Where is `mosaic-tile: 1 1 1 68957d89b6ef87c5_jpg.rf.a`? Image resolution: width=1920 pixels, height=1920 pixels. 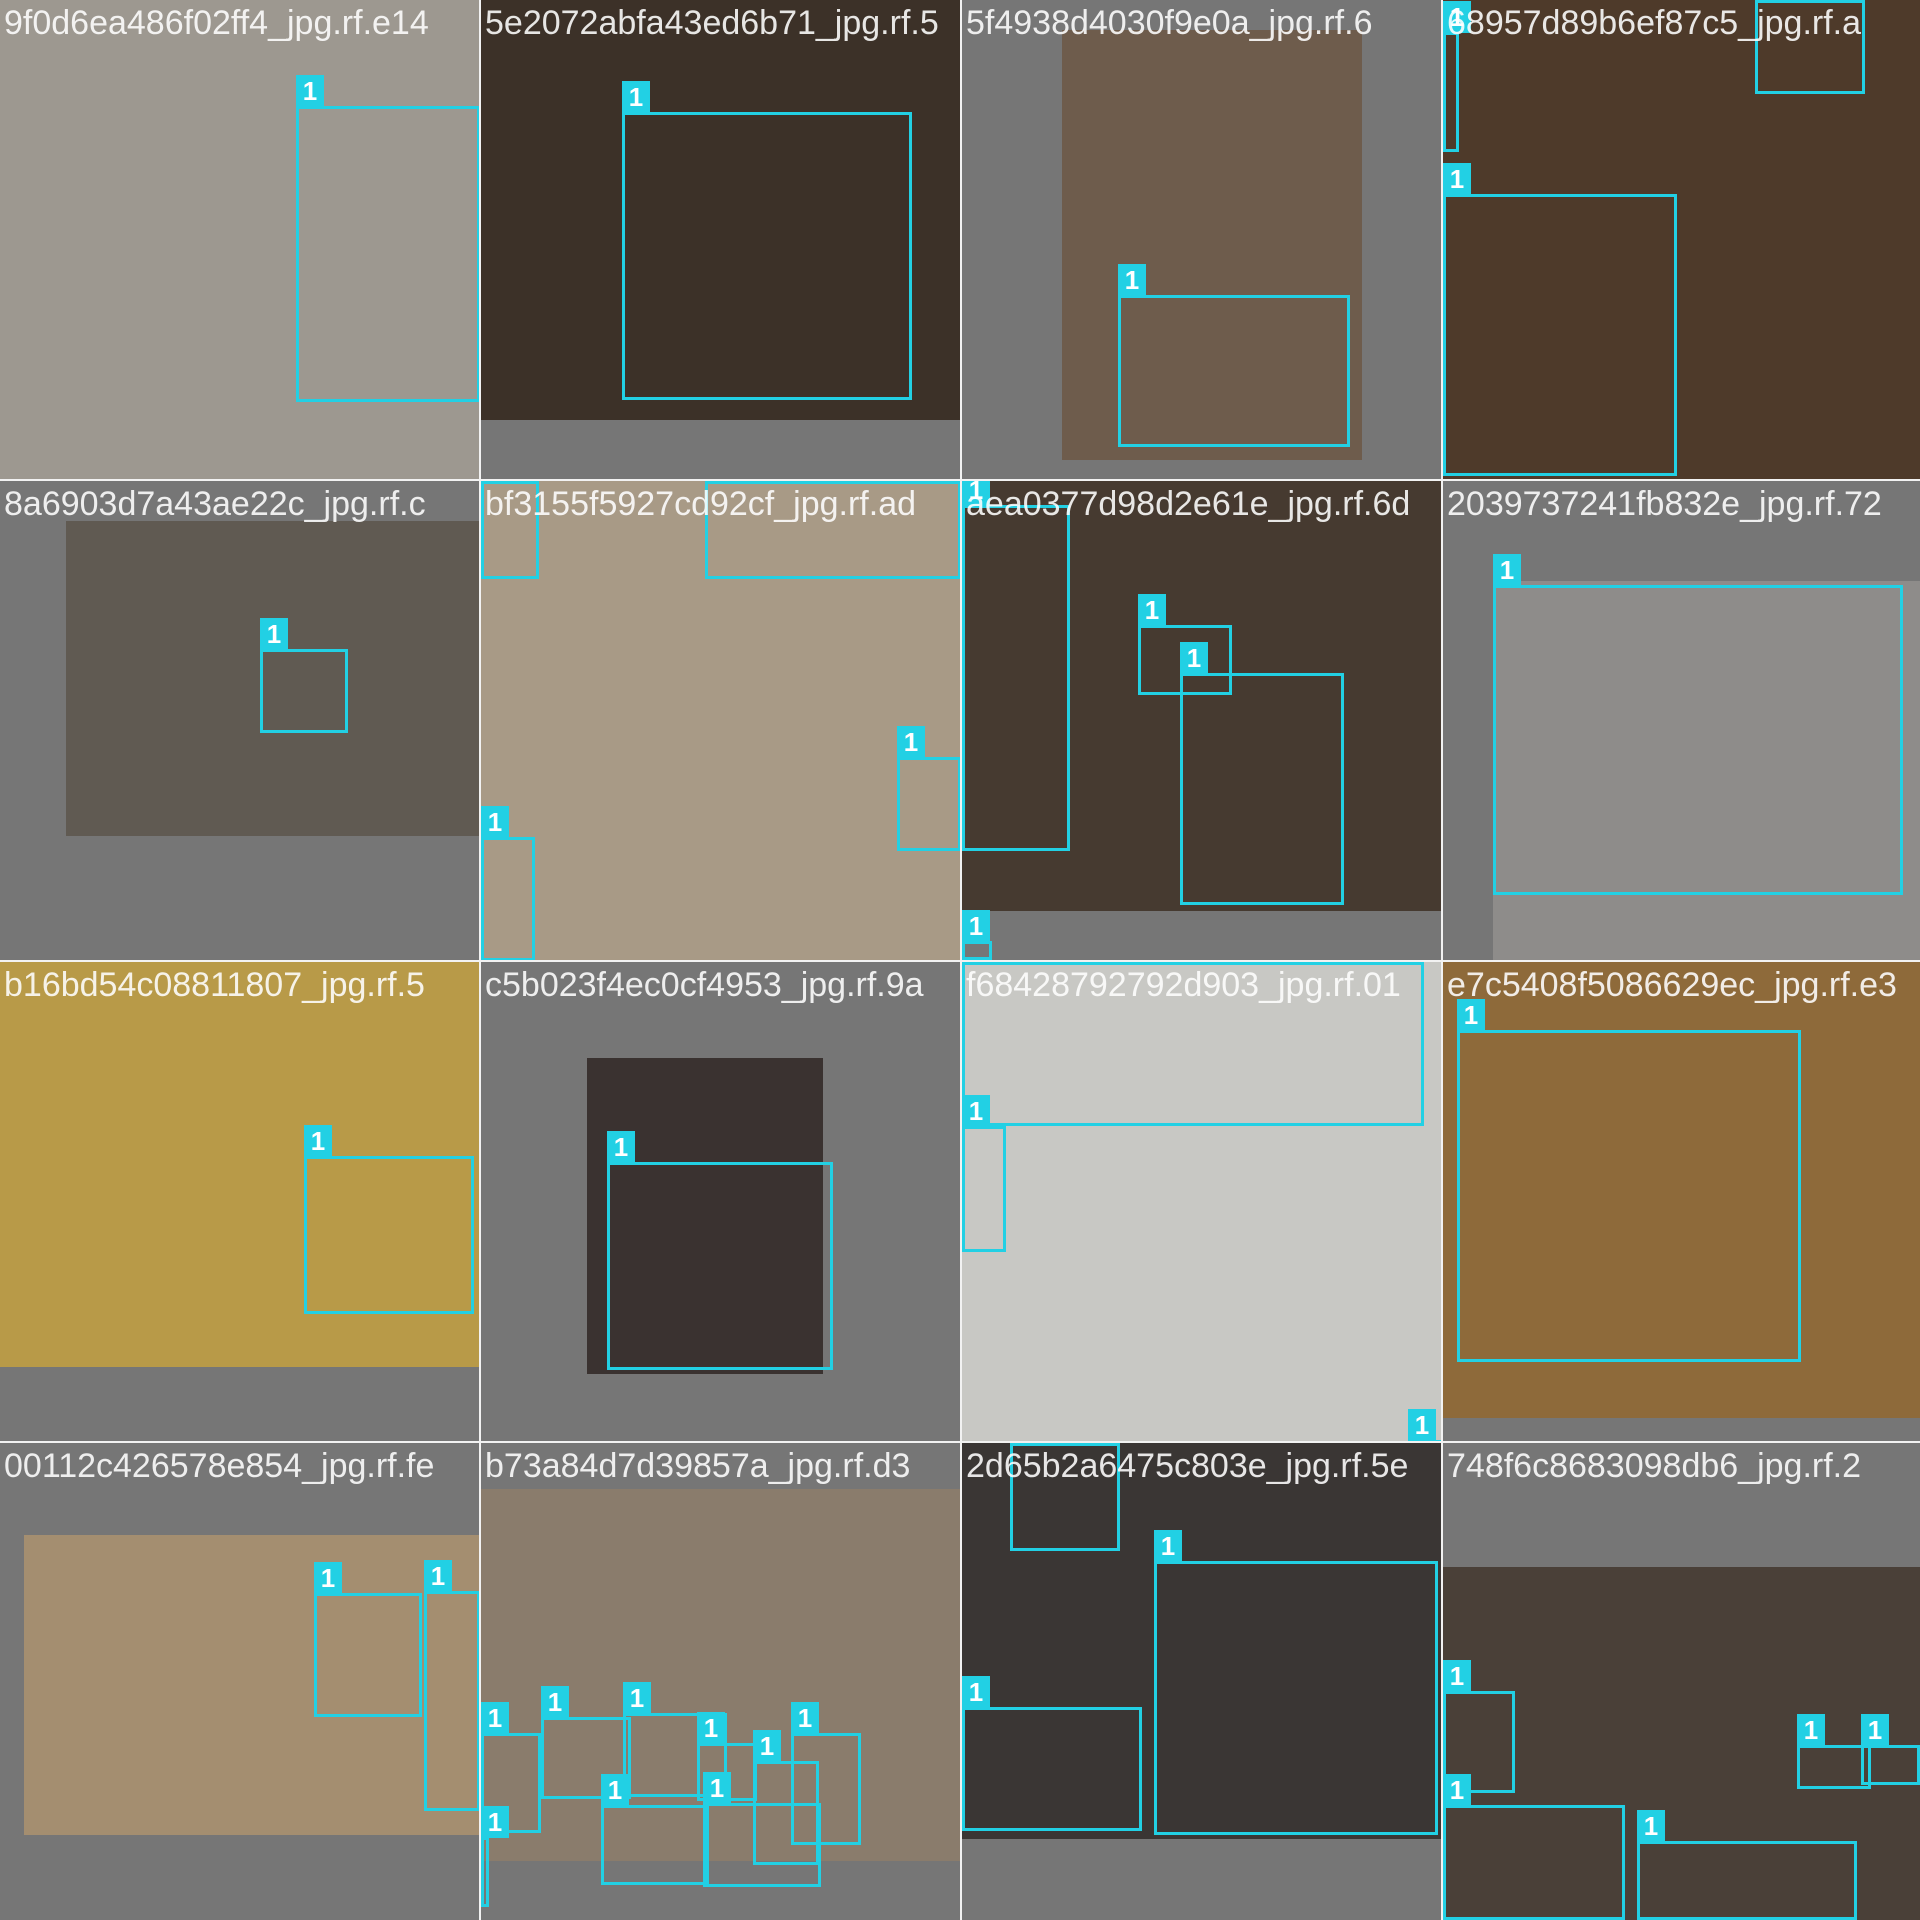 mosaic-tile: 1 1 1 68957d89b6ef87c5_jpg.rf.a is located at coordinates (1681, 239).